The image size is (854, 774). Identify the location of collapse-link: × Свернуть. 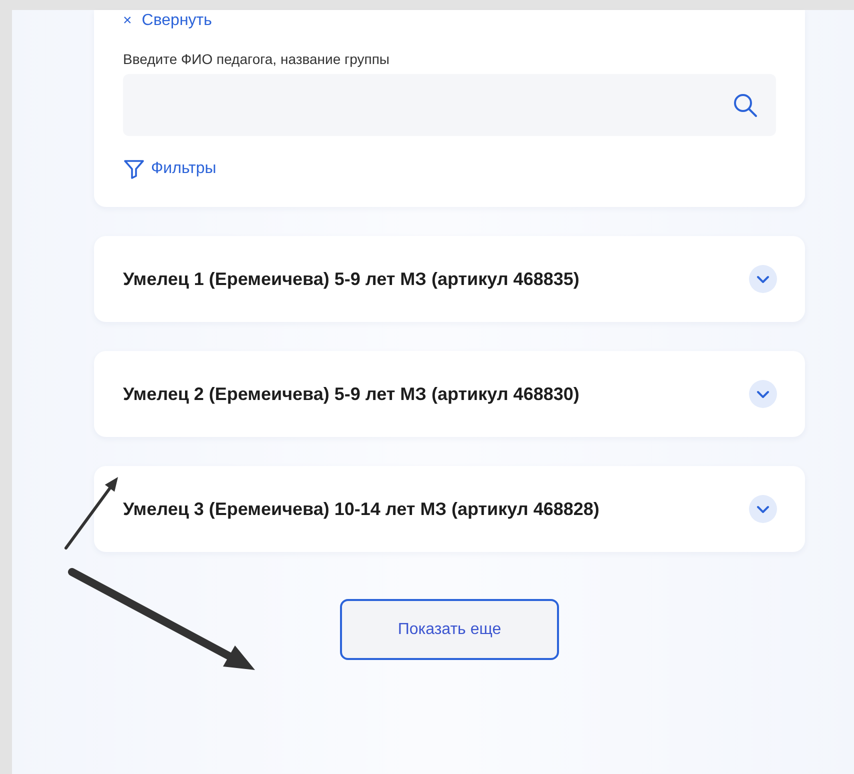
(167, 21).